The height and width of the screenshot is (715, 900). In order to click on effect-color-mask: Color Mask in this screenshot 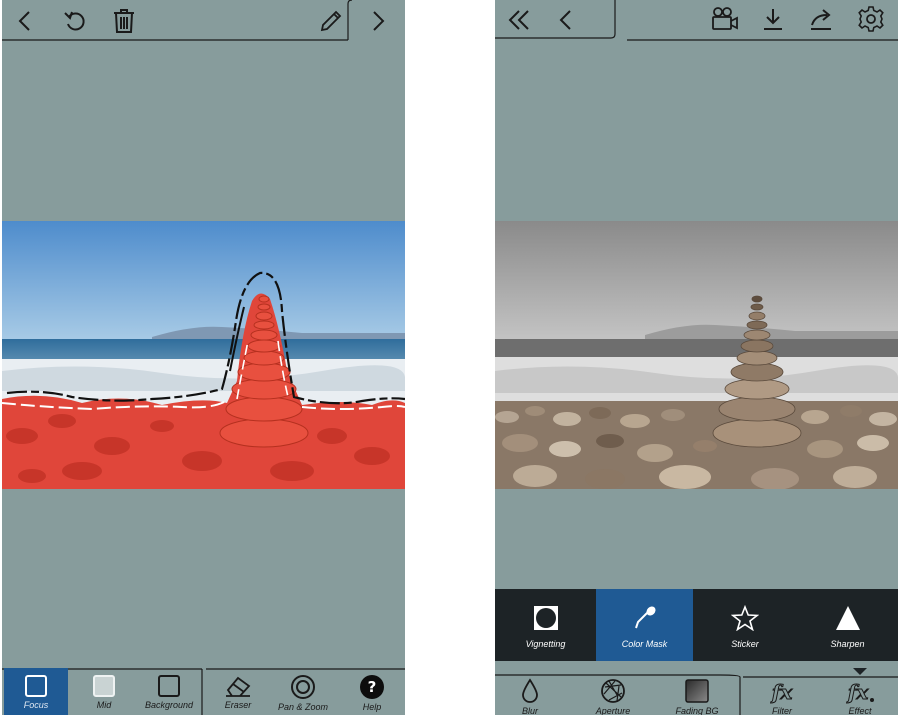, I will do `click(644, 625)`.